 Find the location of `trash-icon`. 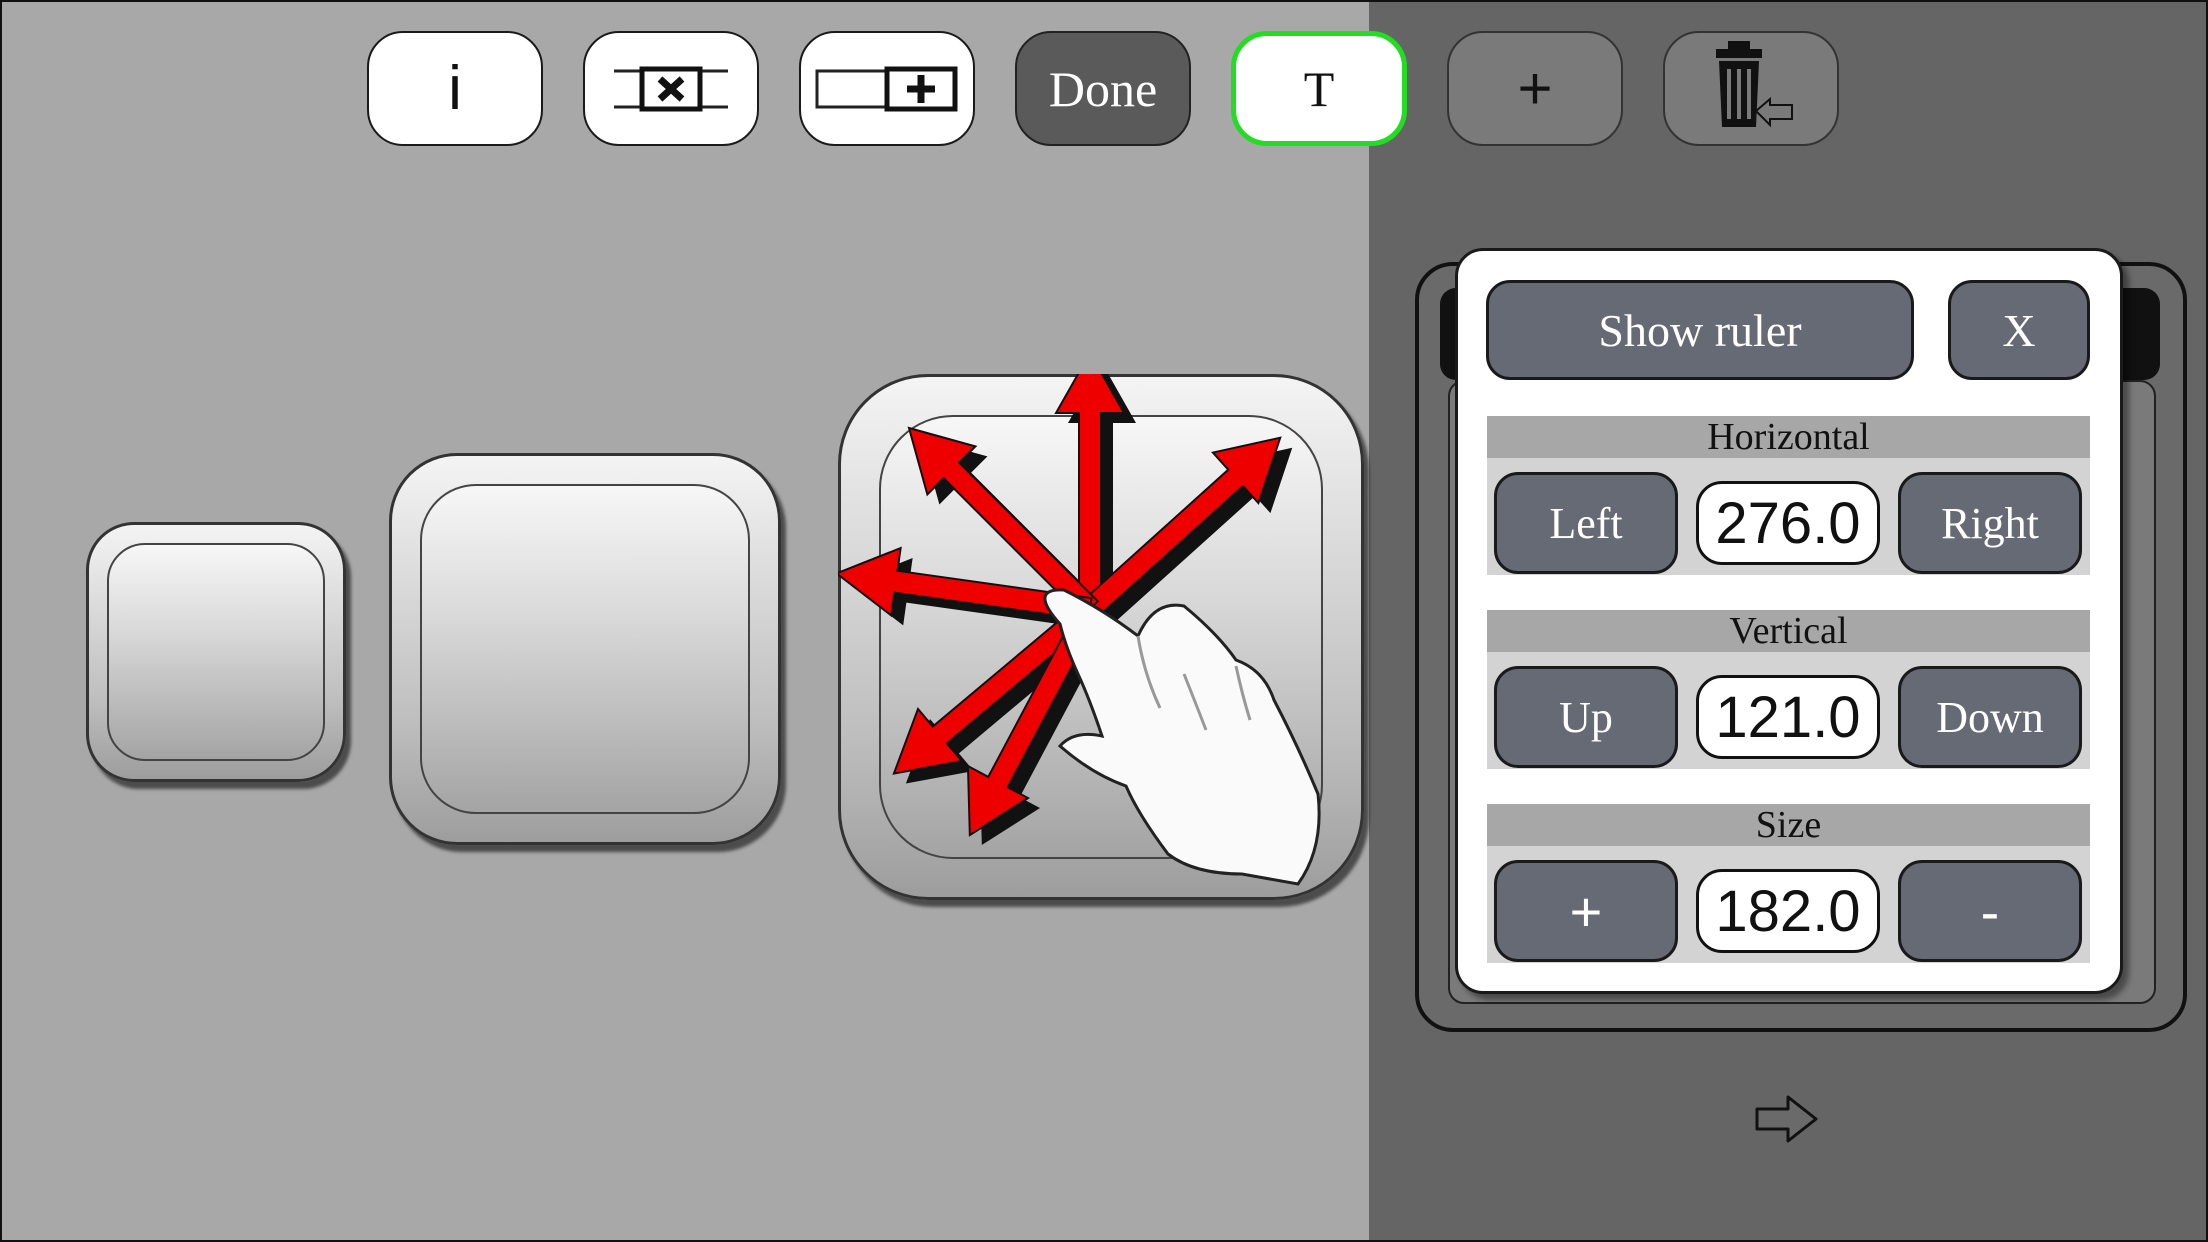

trash-icon is located at coordinates (1754, 83).